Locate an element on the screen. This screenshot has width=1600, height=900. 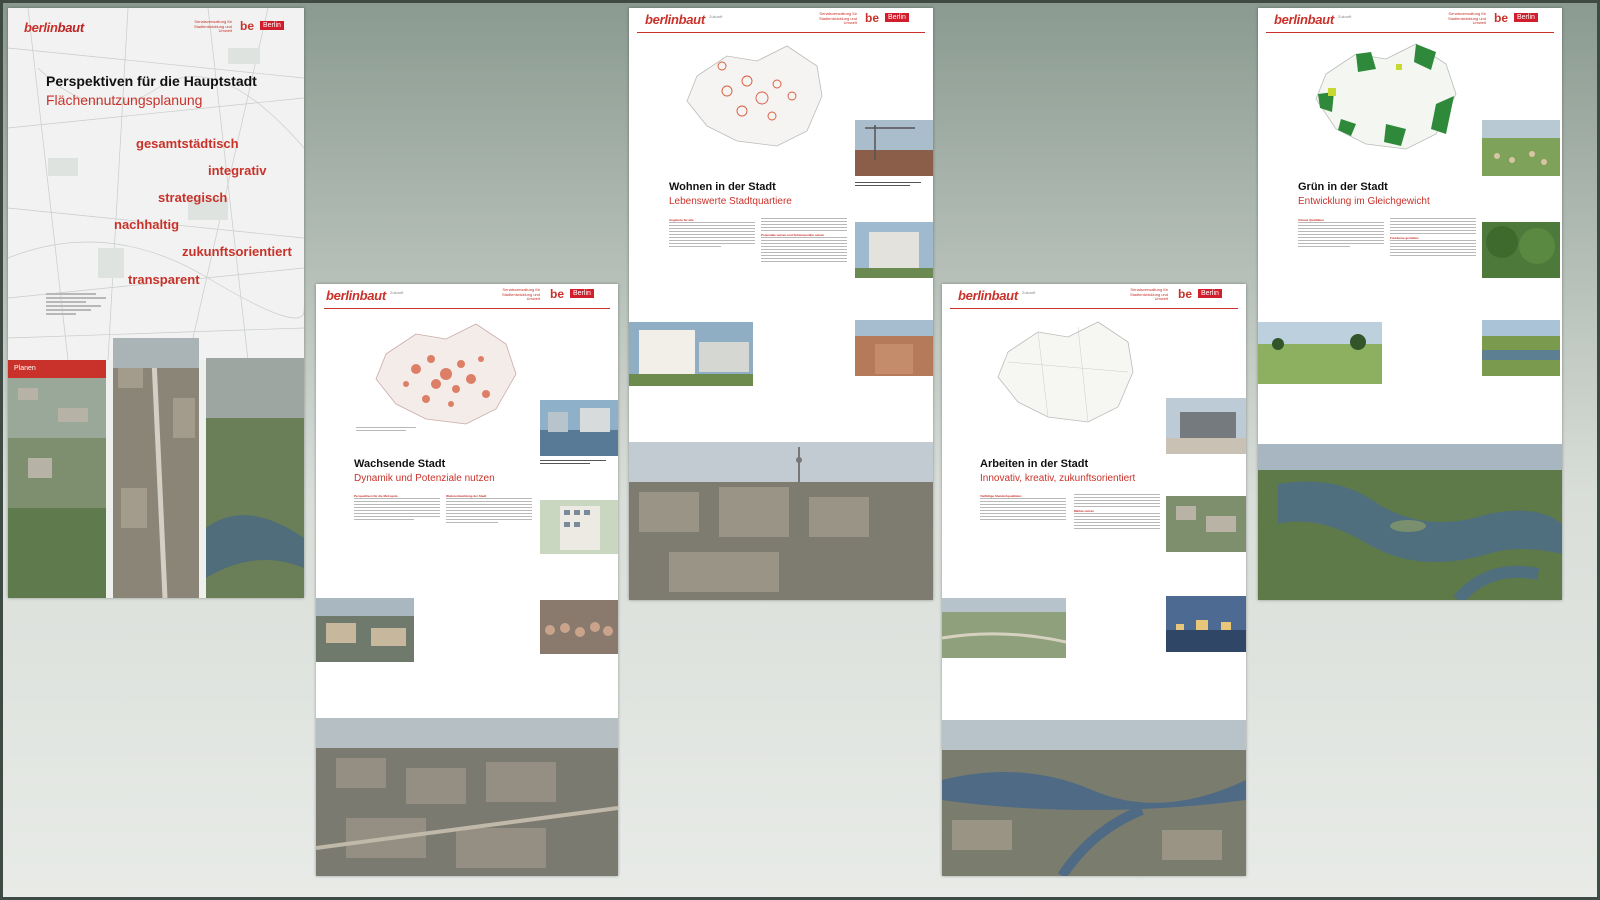
aerial-berlin-skyline is located at coordinates (781, 521).